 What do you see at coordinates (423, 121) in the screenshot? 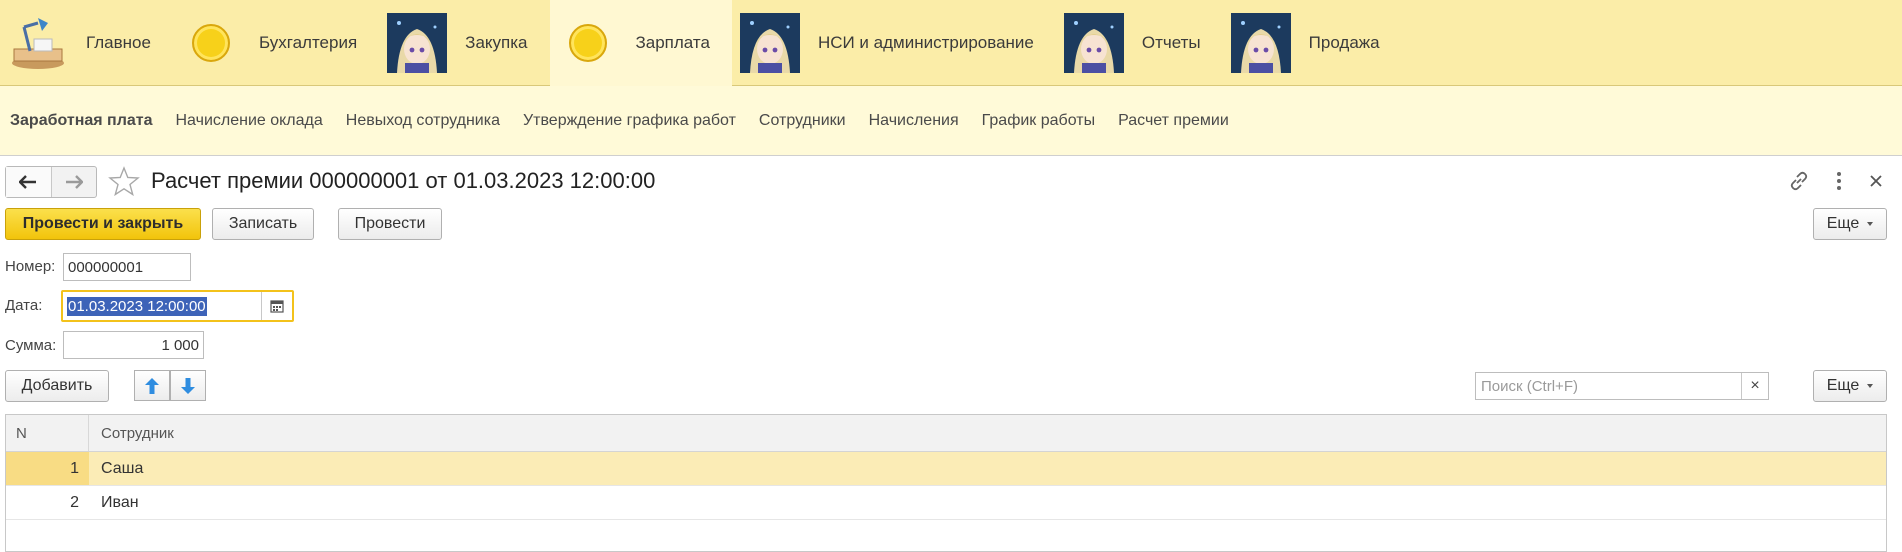
I see `cmd-employee-absence: Невыход сотрудника` at bounding box center [423, 121].